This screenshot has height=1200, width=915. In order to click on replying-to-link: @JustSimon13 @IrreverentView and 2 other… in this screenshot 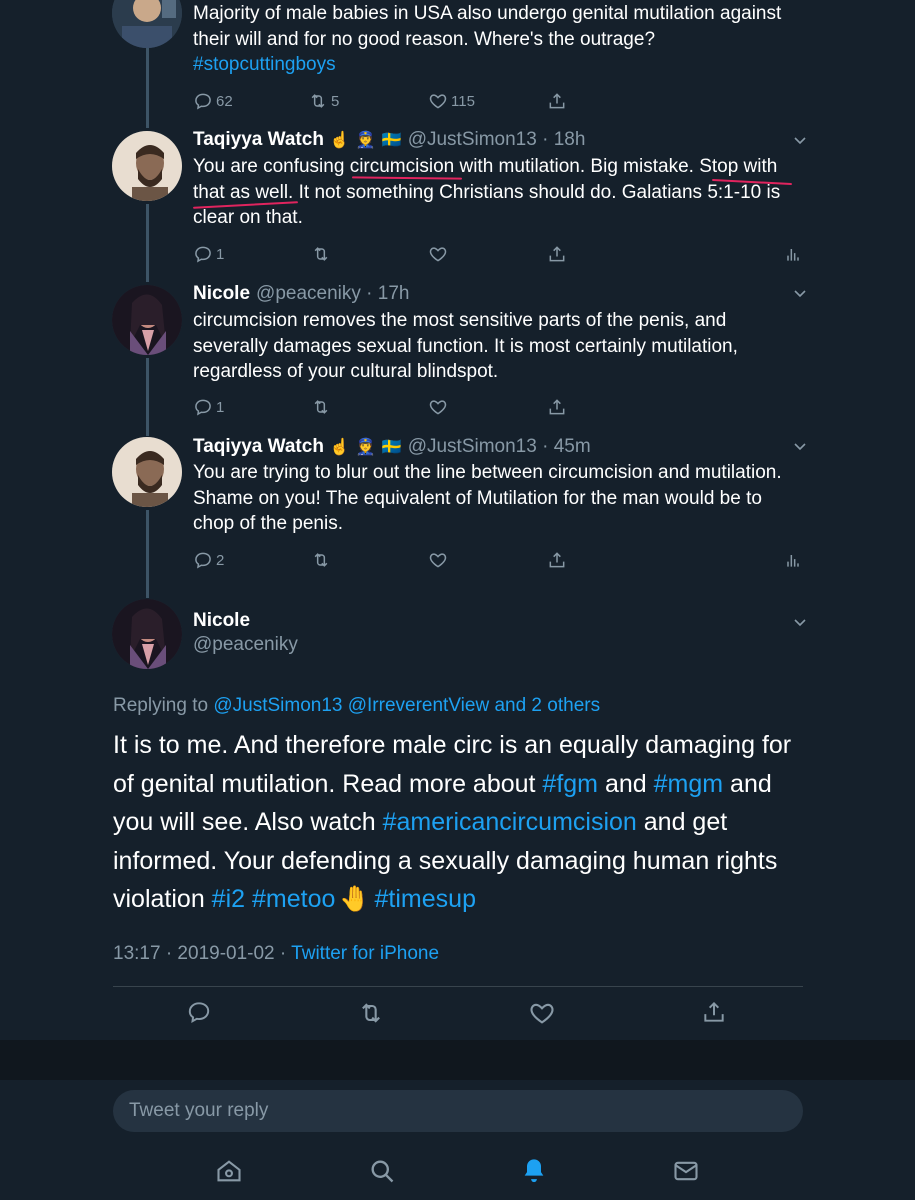, I will do `click(406, 705)`.